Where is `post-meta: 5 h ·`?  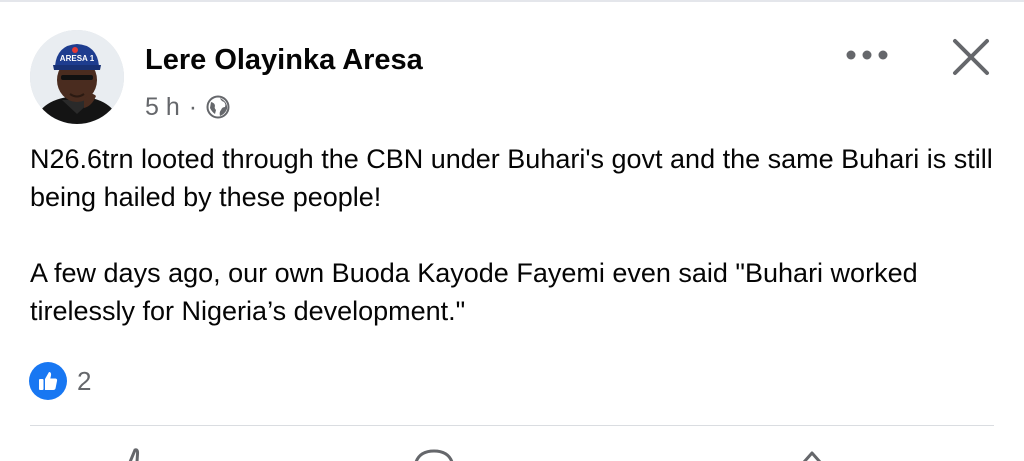 post-meta: 5 h · is located at coordinates (187, 107).